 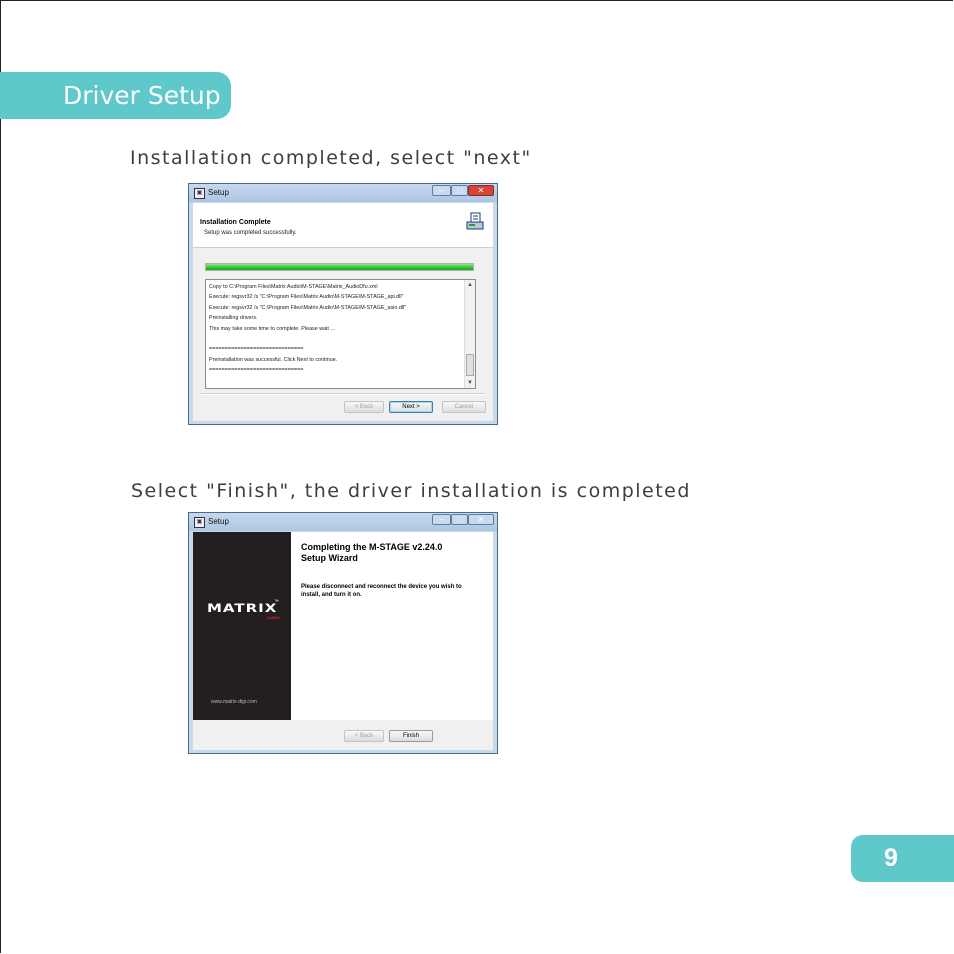 I want to click on step1-instruction: Installation completed, select "next", so click(x=331, y=158).